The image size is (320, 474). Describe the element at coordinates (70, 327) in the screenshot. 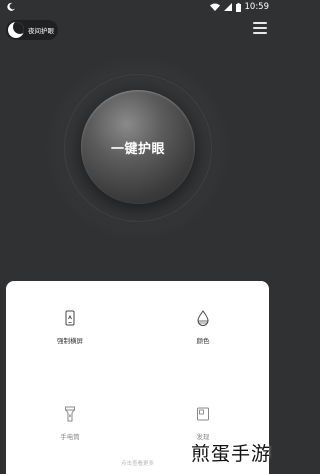

I see `tile-force-landscape: 强制横屏` at that location.